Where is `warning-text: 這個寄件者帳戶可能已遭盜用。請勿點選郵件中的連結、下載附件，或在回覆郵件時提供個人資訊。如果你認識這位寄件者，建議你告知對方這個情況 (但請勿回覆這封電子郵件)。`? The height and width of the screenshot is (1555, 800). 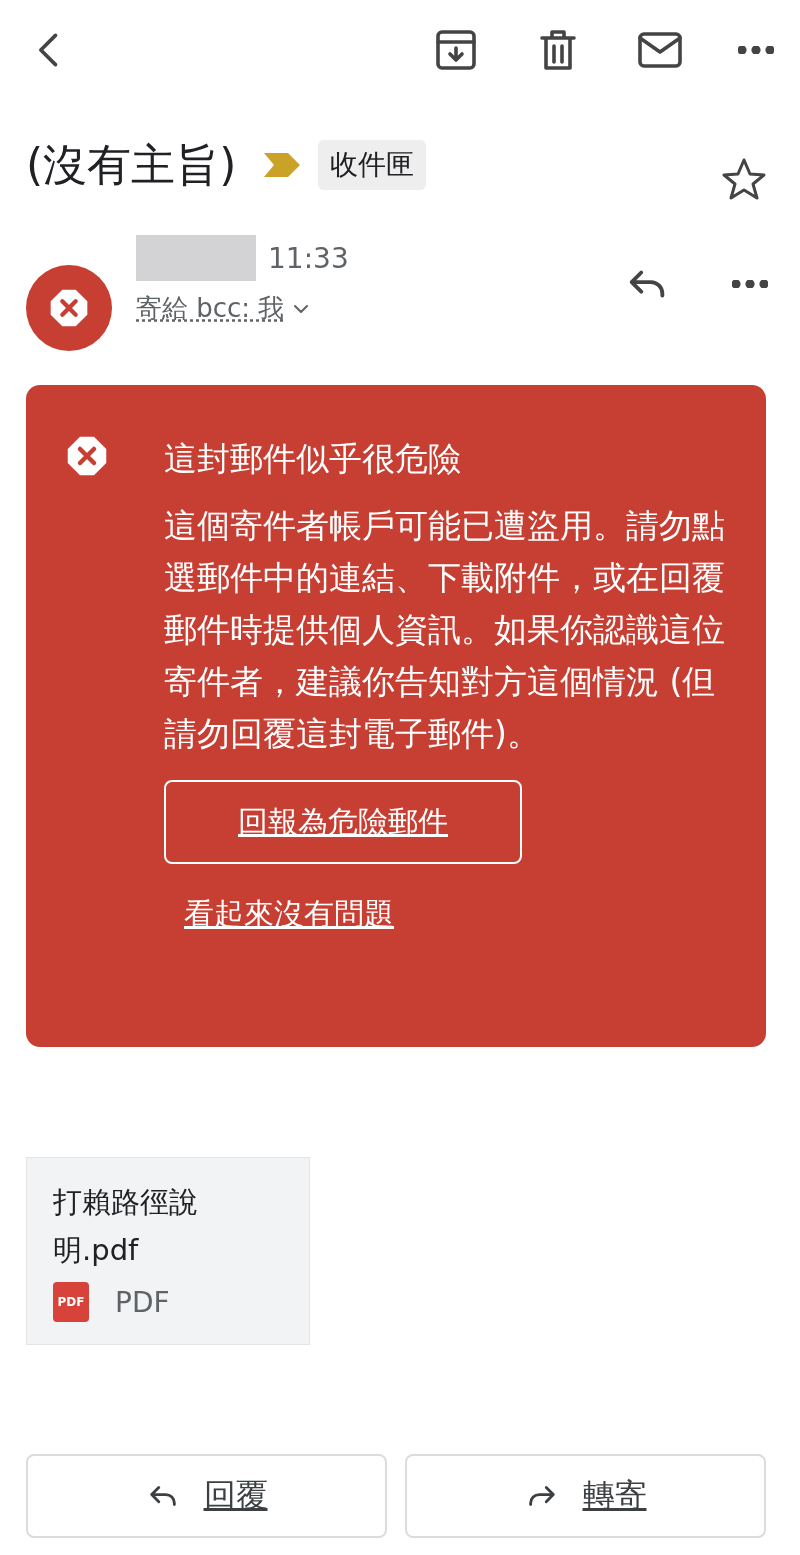 warning-text: 這個寄件者帳戶可能已遭盜用。請勿點選郵件中的連結、下載附件，或在回覆郵件時提供個人資訊。如果你認識這位寄件者，建議你告知對方這個情況 (但請勿回覆這封電子郵件)。 is located at coordinates (445, 630).